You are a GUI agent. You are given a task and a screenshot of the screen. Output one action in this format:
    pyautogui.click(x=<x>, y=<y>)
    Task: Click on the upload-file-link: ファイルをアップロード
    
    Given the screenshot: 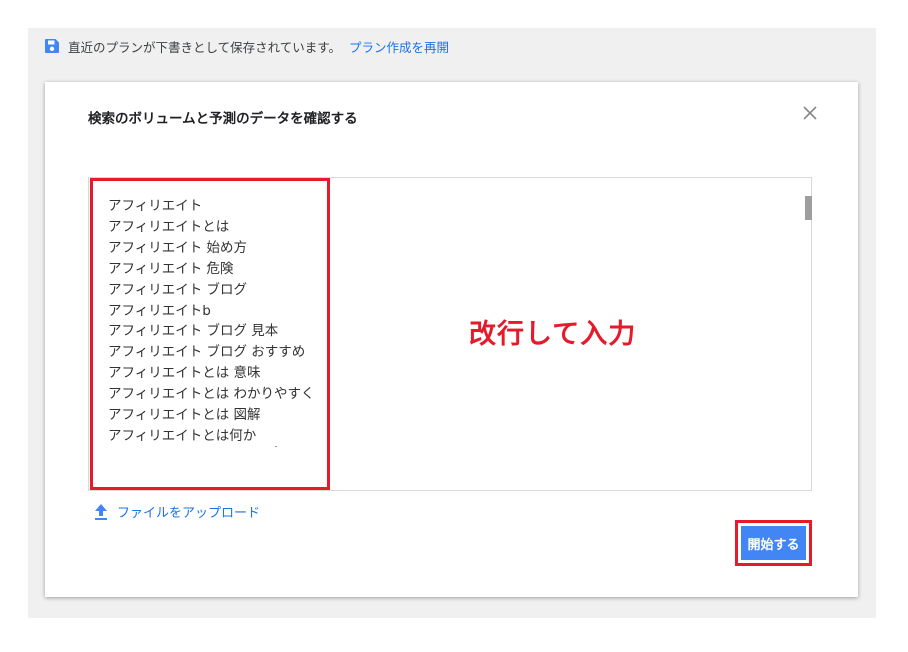 What is the action you would take?
    pyautogui.click(x=176, y=511)
    